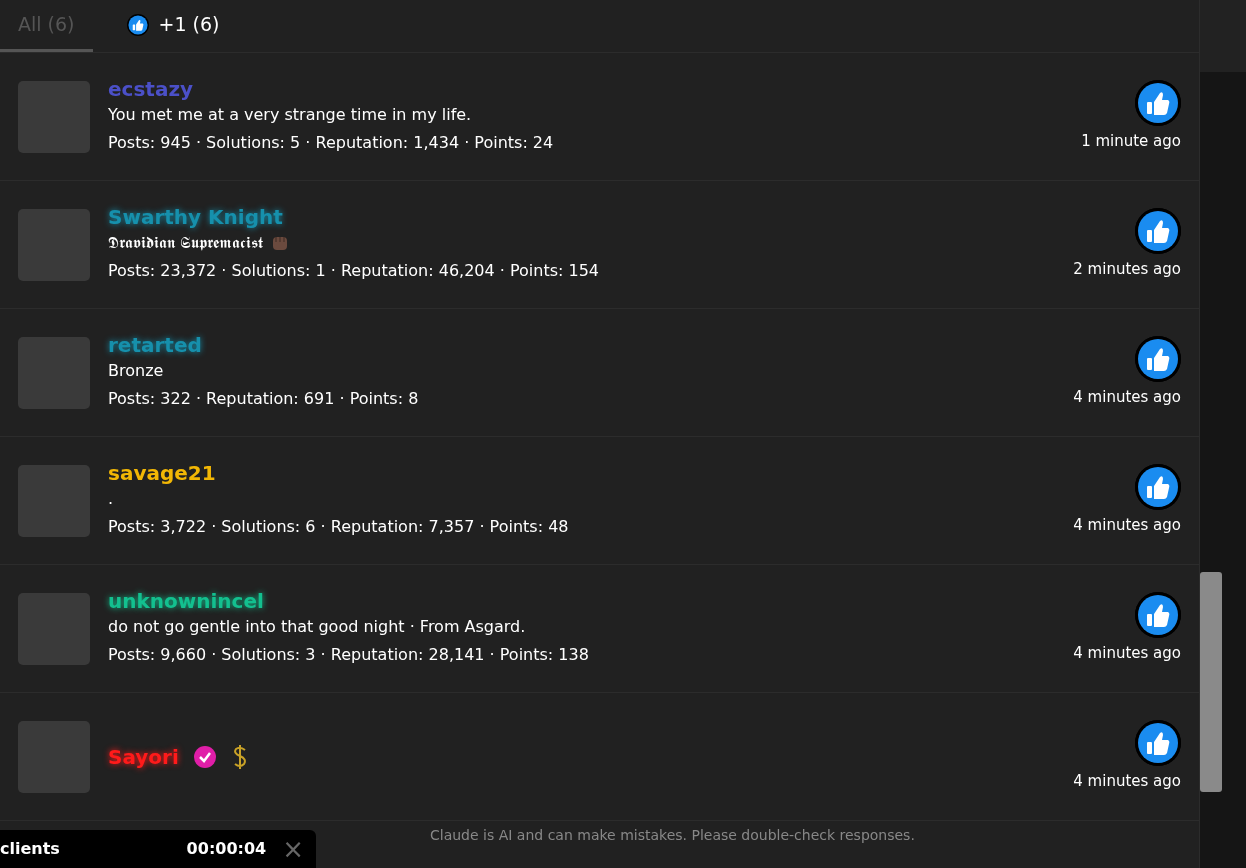 The height and width of the screenshot is (868, 1246). I want to click on user-name-link: ecstazy, so click(151, 89).